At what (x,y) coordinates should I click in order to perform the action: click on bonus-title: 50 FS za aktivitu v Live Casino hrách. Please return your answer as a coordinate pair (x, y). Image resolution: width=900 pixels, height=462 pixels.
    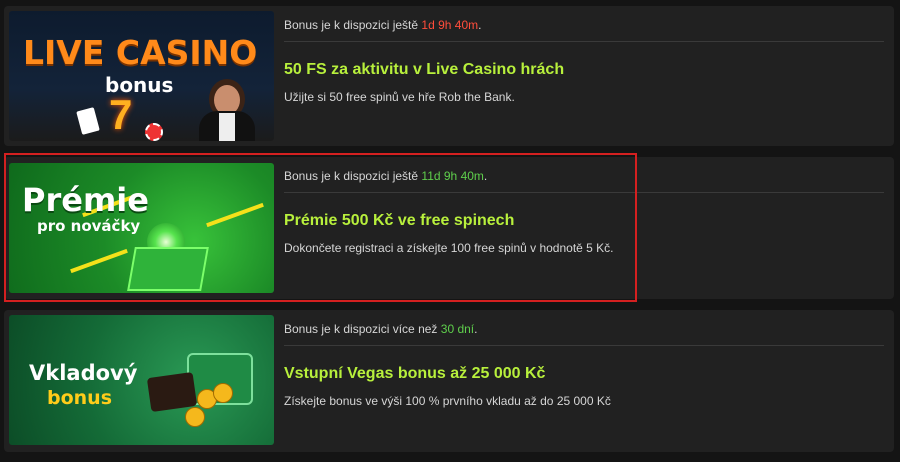
    Looking at the image, I should click on (584, 70).